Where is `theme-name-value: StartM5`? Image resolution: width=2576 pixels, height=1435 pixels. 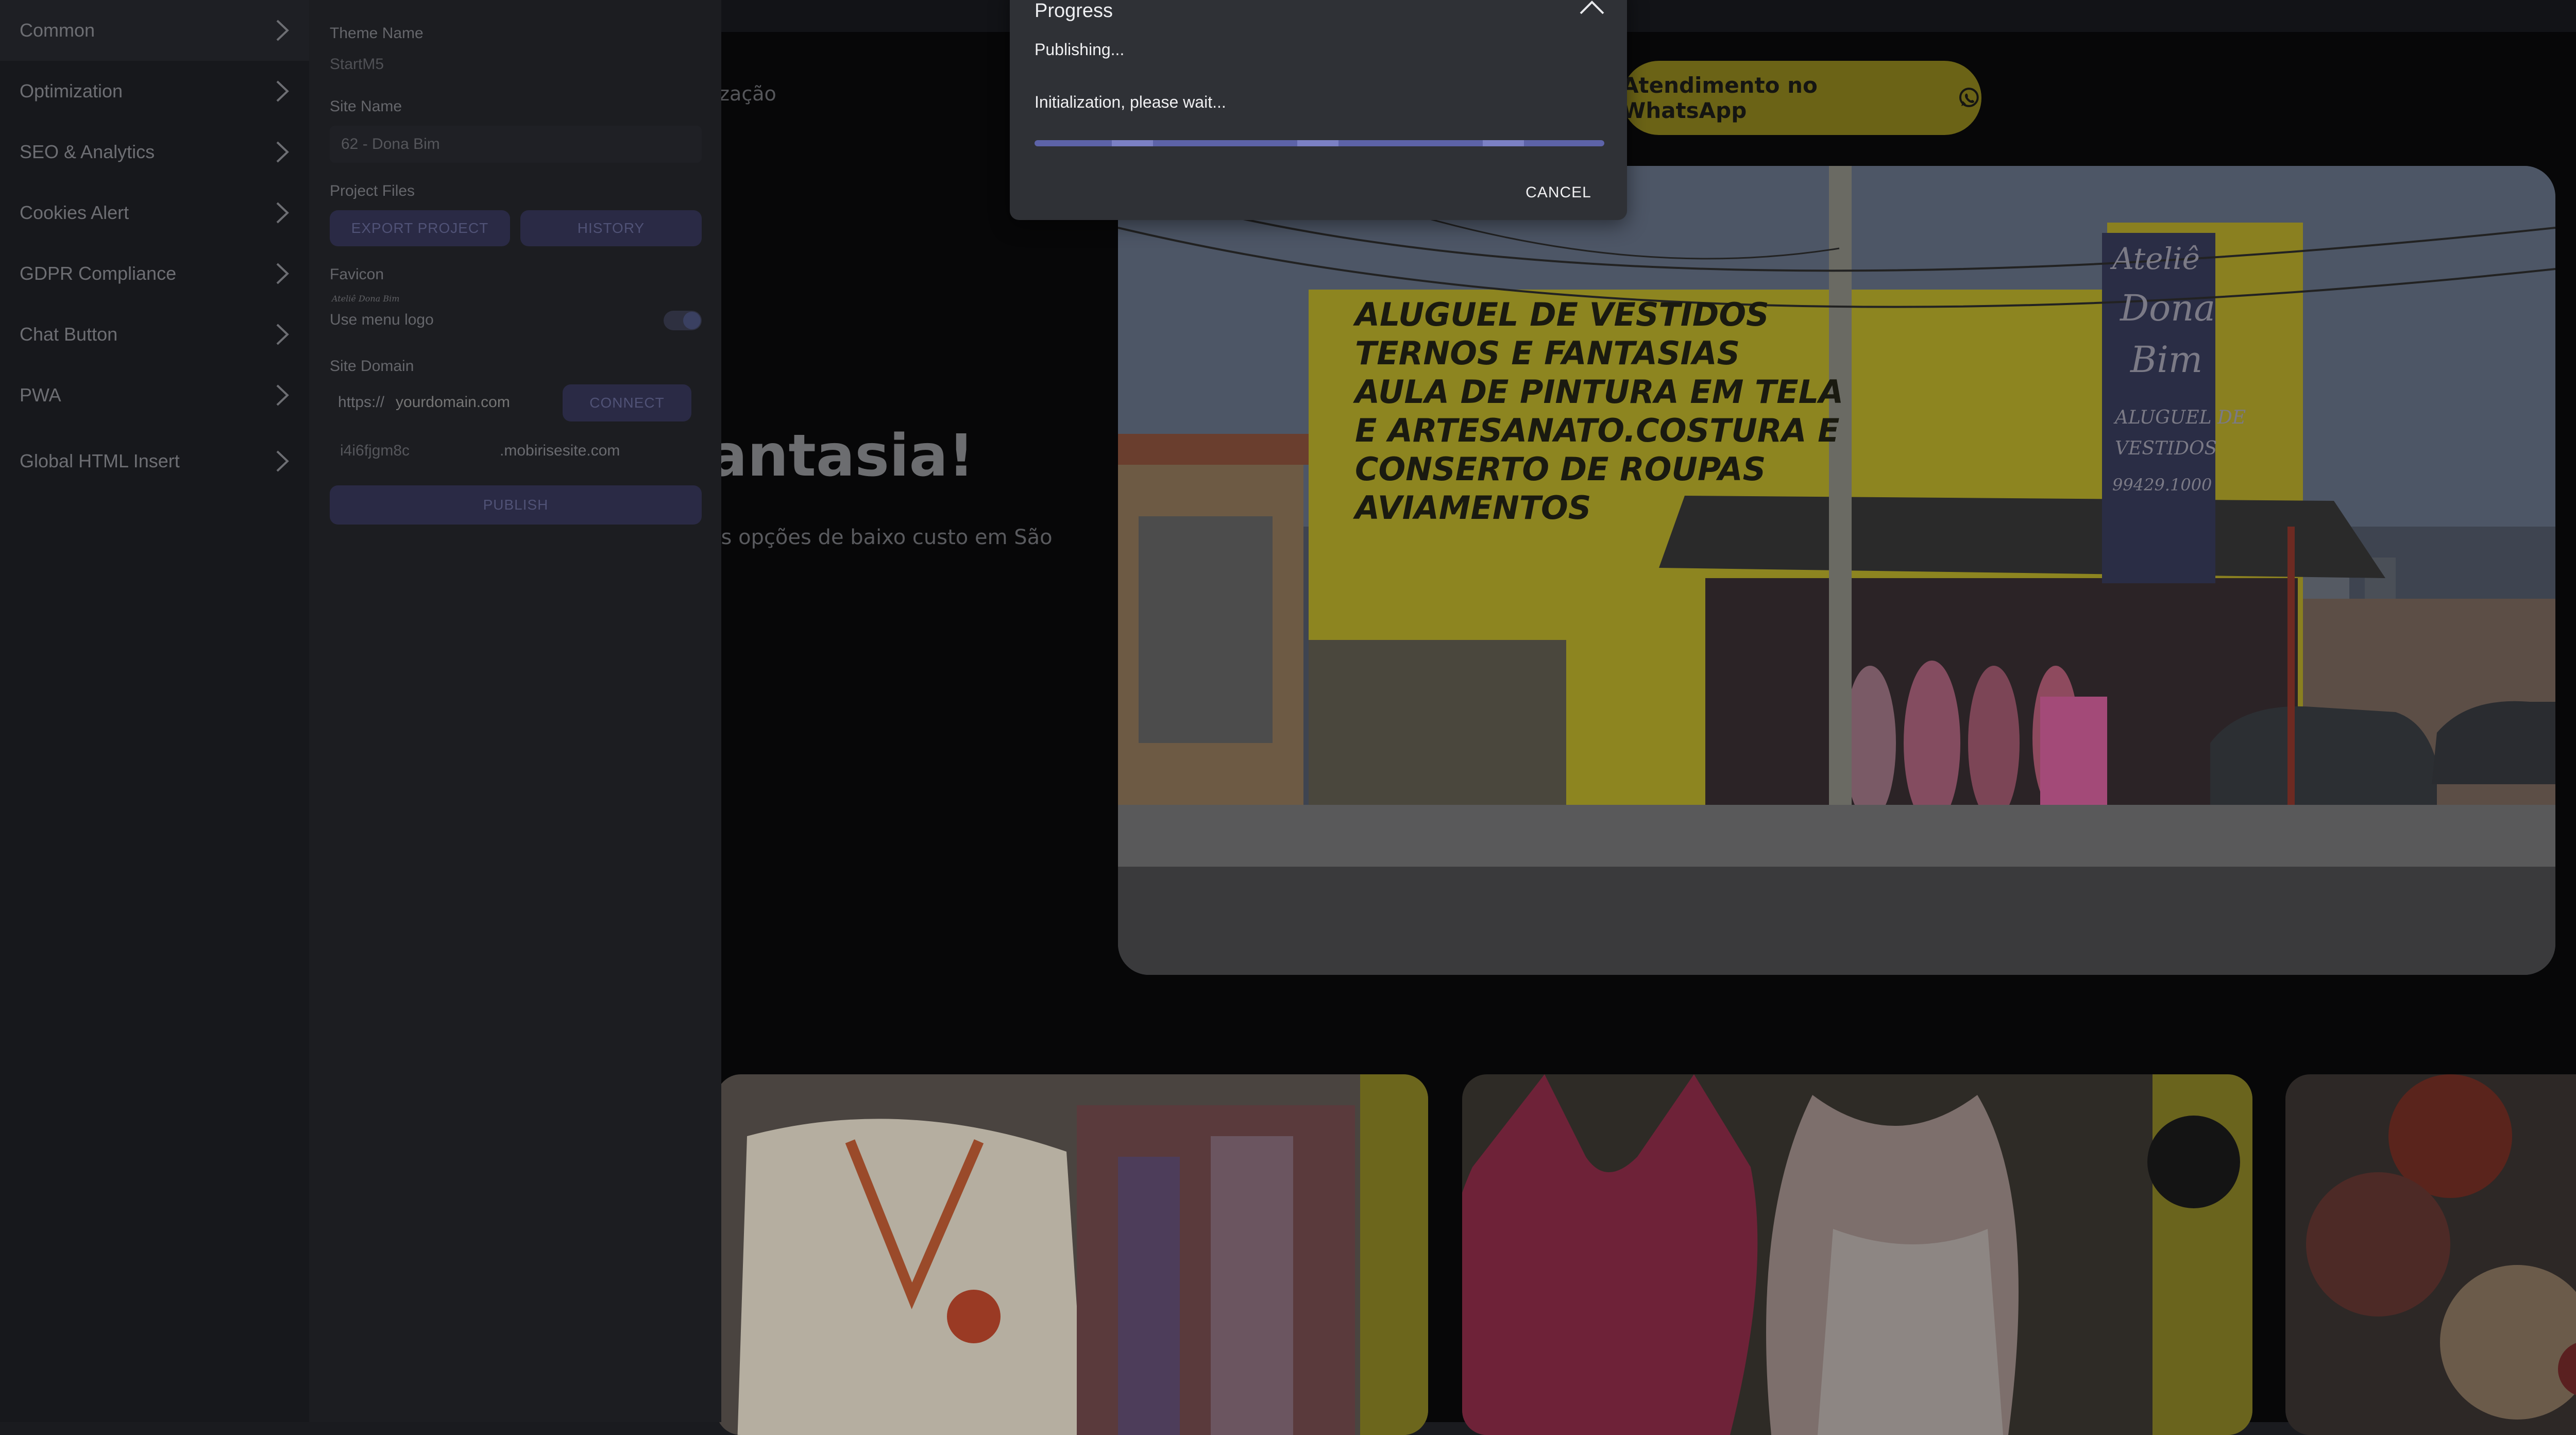 theme-name-value: StartM5 is located at coordinates (357, 64).